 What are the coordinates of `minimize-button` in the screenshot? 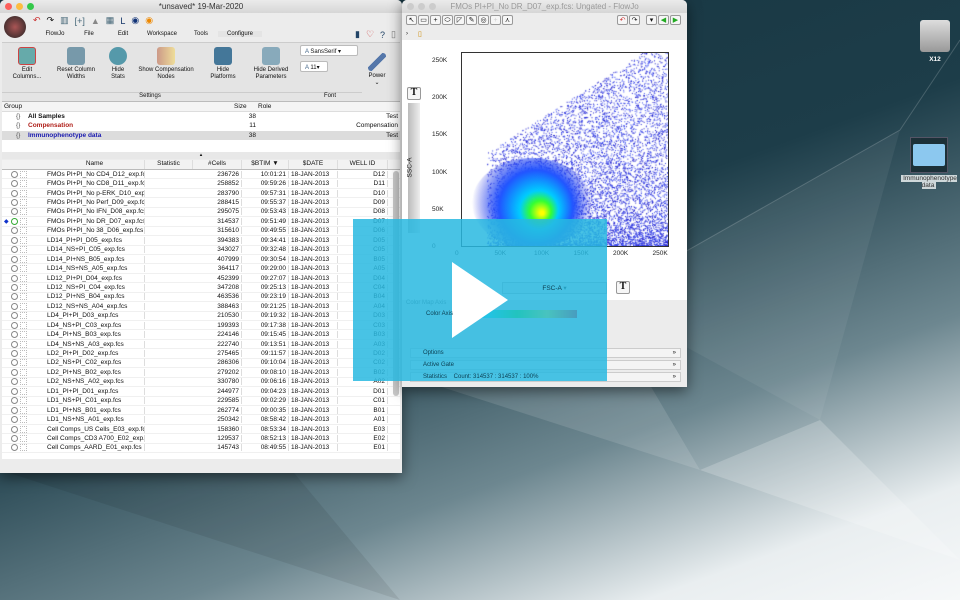 It's located at (19, 6).